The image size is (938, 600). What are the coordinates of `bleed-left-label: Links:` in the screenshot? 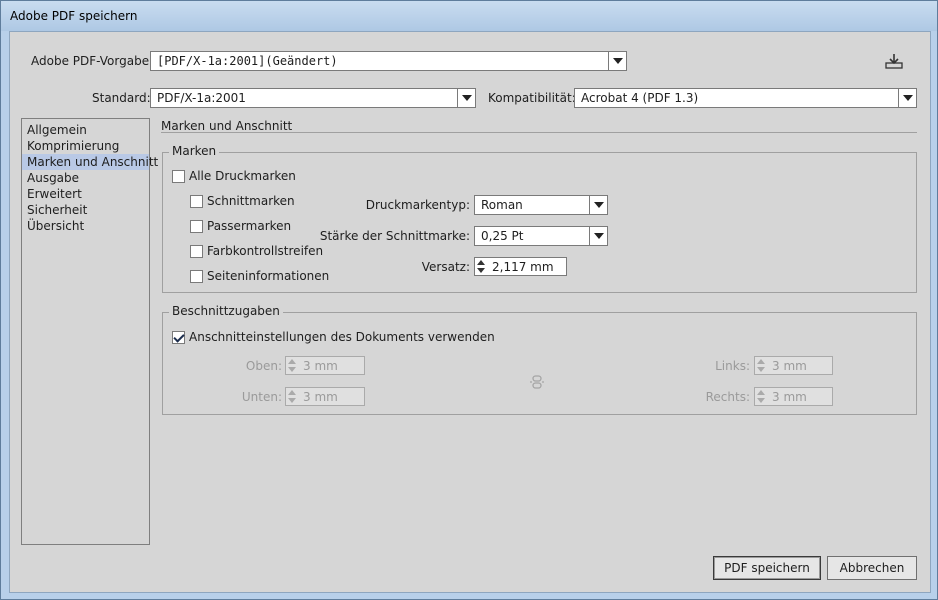 It's located at (732, 366).